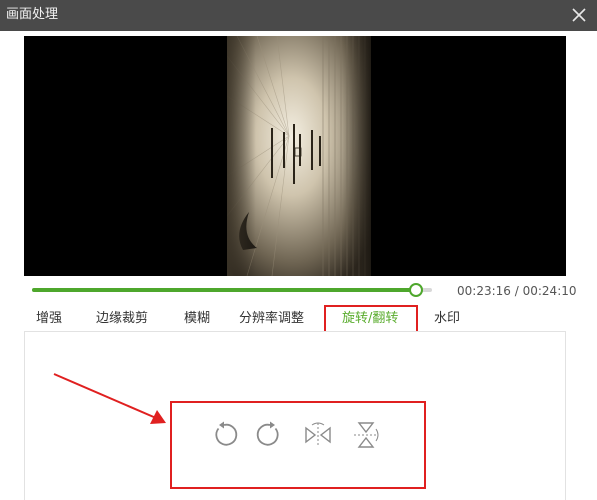 This screenshot has width=597, height=500. What do you see at coordinates (298, 15) in the screenshot?
I see `title-bar: 画面处理` at bounding box center [298, 15].